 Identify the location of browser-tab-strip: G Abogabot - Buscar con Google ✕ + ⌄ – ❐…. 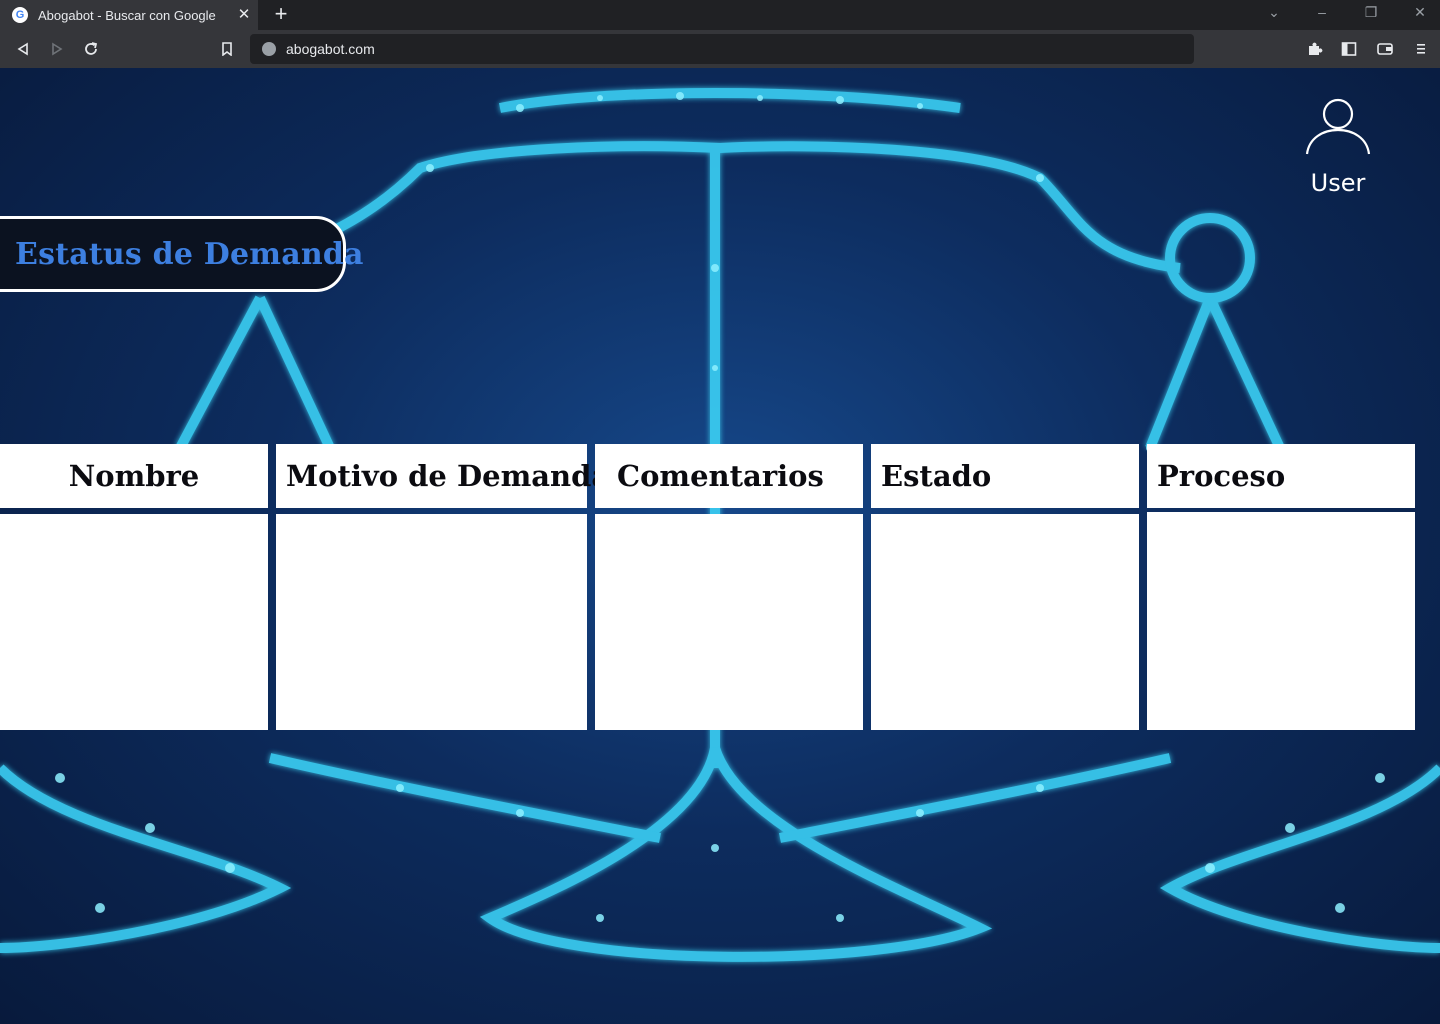
(720, 15).